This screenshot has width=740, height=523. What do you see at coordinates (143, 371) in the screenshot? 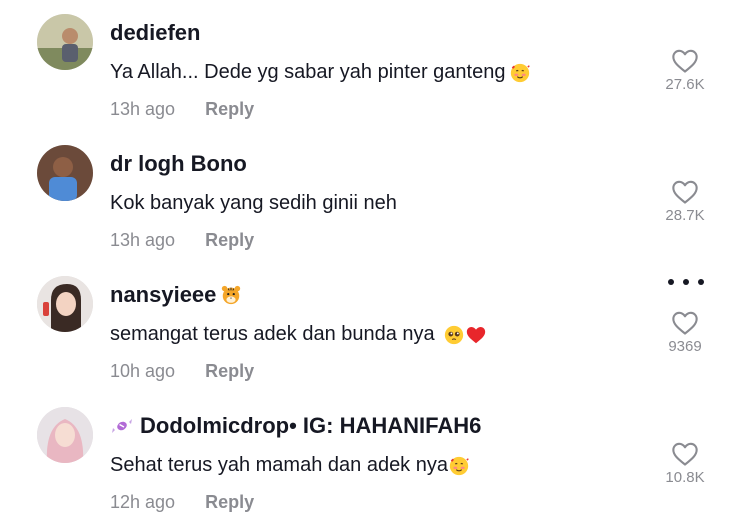
I see `comment-time: 10h ago` at bounding box center [143, 371].